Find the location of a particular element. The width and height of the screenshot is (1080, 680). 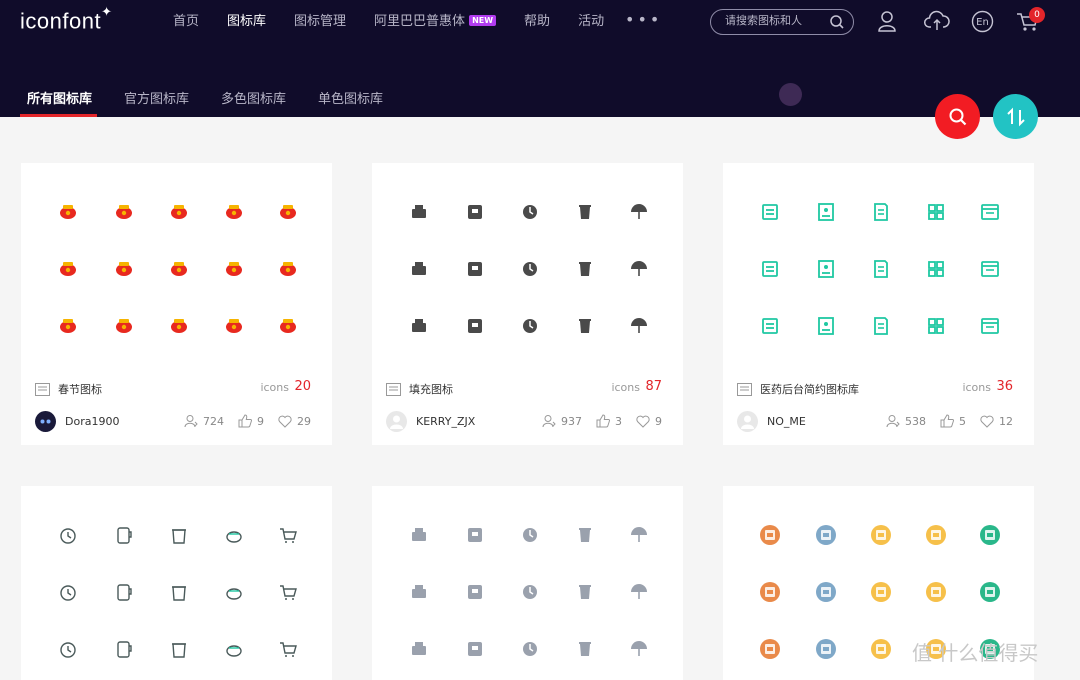

lion-dance-icon is located at coordinates (68, 326).